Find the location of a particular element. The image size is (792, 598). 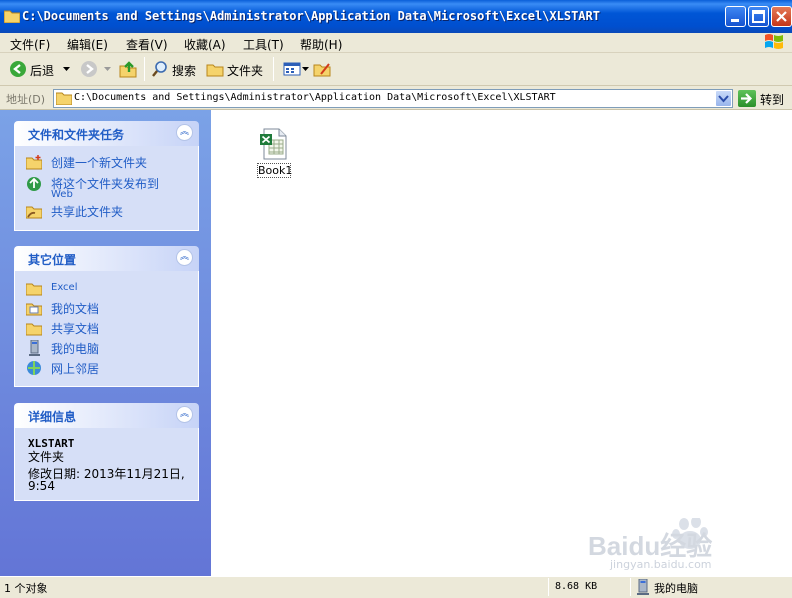

menu-file: 文件(F) is located at coordinates (30, 44).